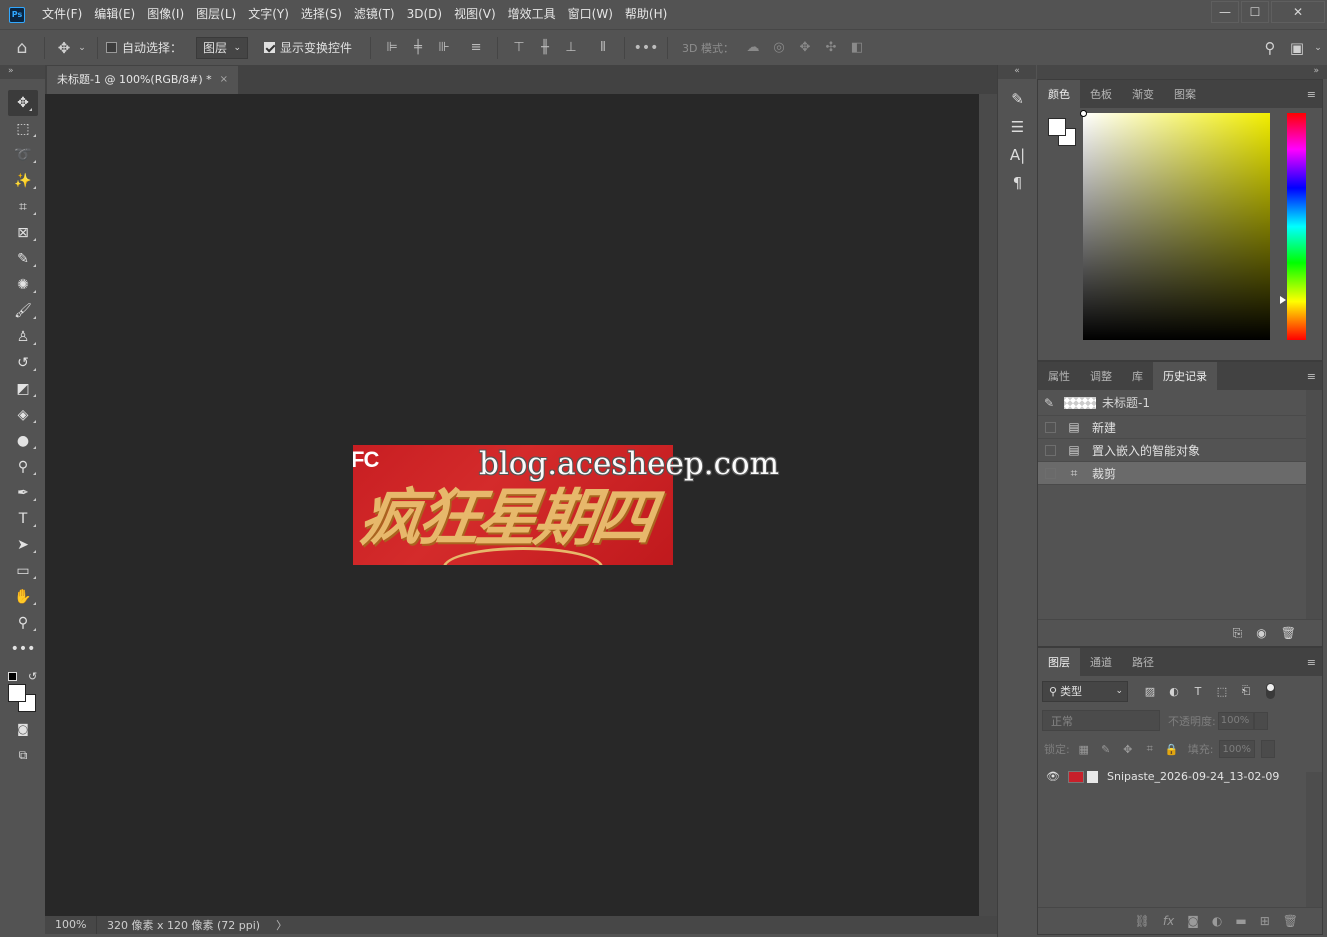 The width and height of the screenshot is (1327, 937). Describe the element at coordinates (71, 925) in the screenshot. I see `zoom-level: 100%` at that location.